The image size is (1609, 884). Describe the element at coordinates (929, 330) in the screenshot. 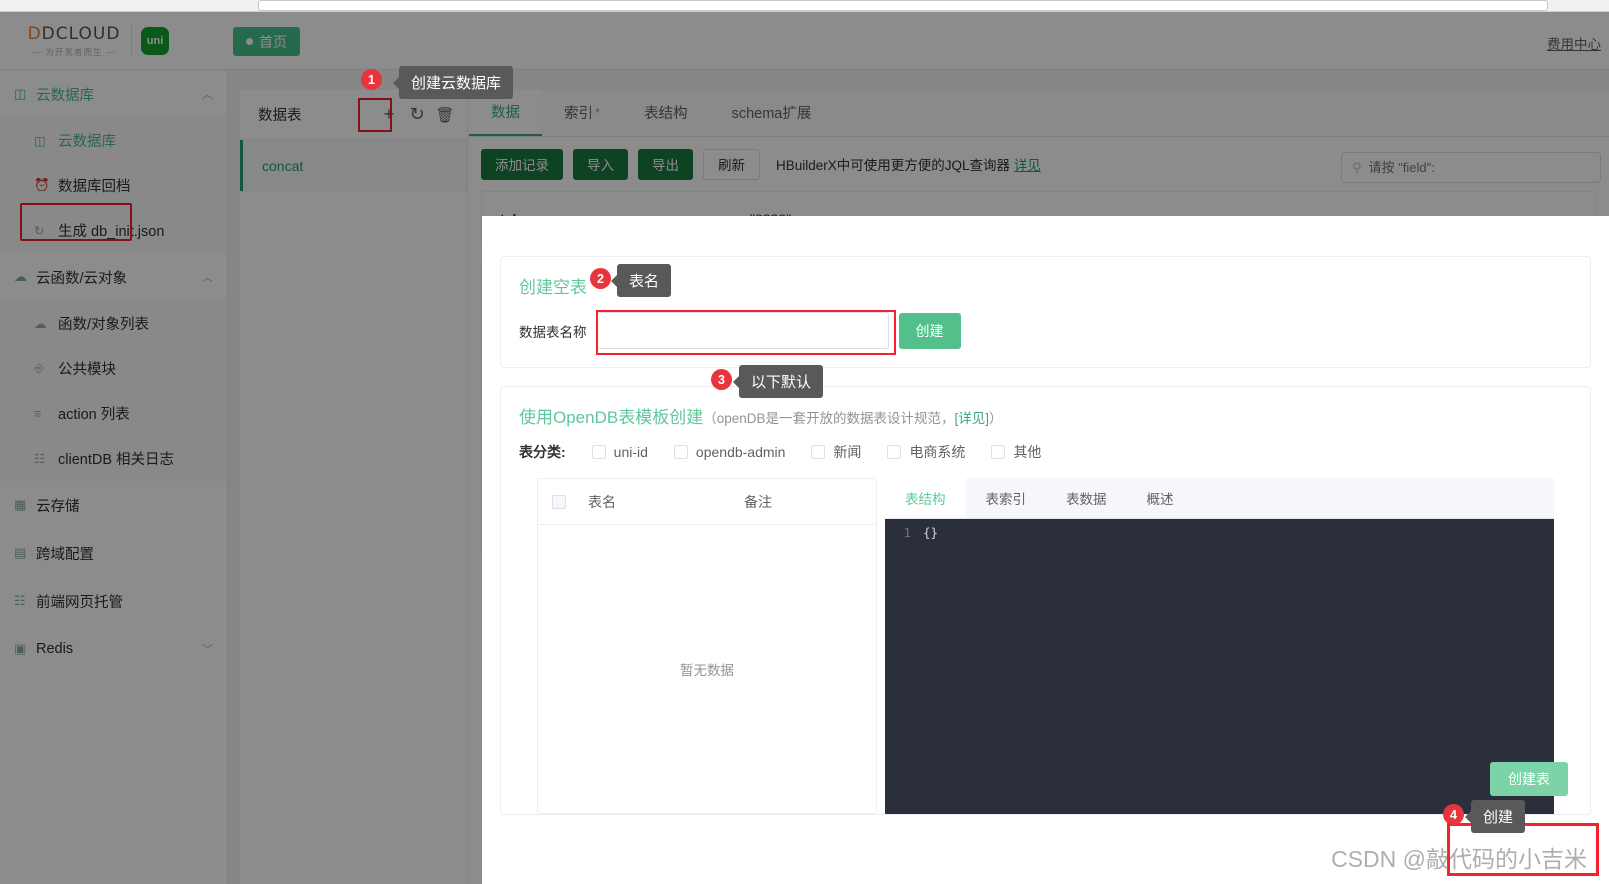

I see `create-empty-table-button: 创建` at that location.